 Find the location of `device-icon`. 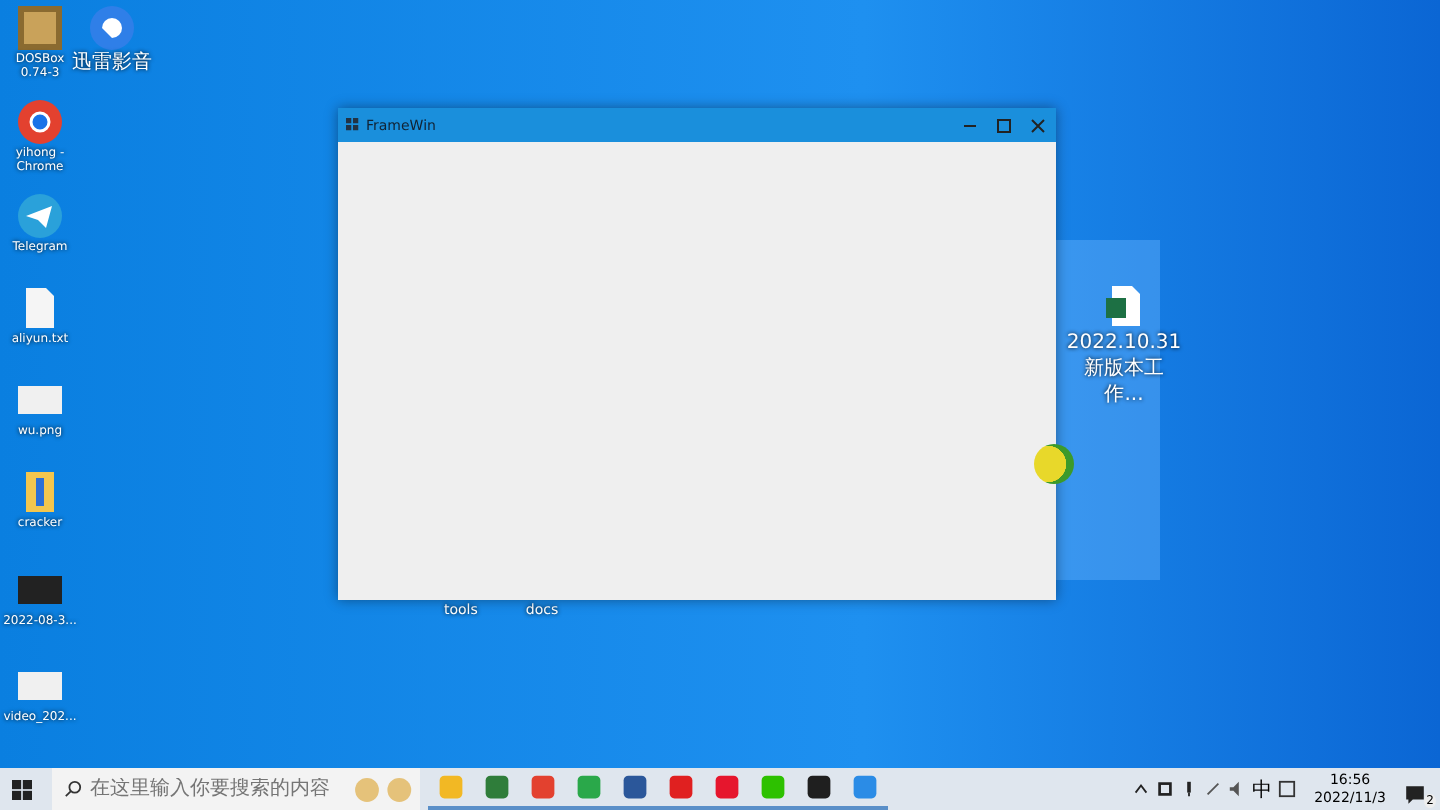

device-icon is located at coordinates (1165, 789).